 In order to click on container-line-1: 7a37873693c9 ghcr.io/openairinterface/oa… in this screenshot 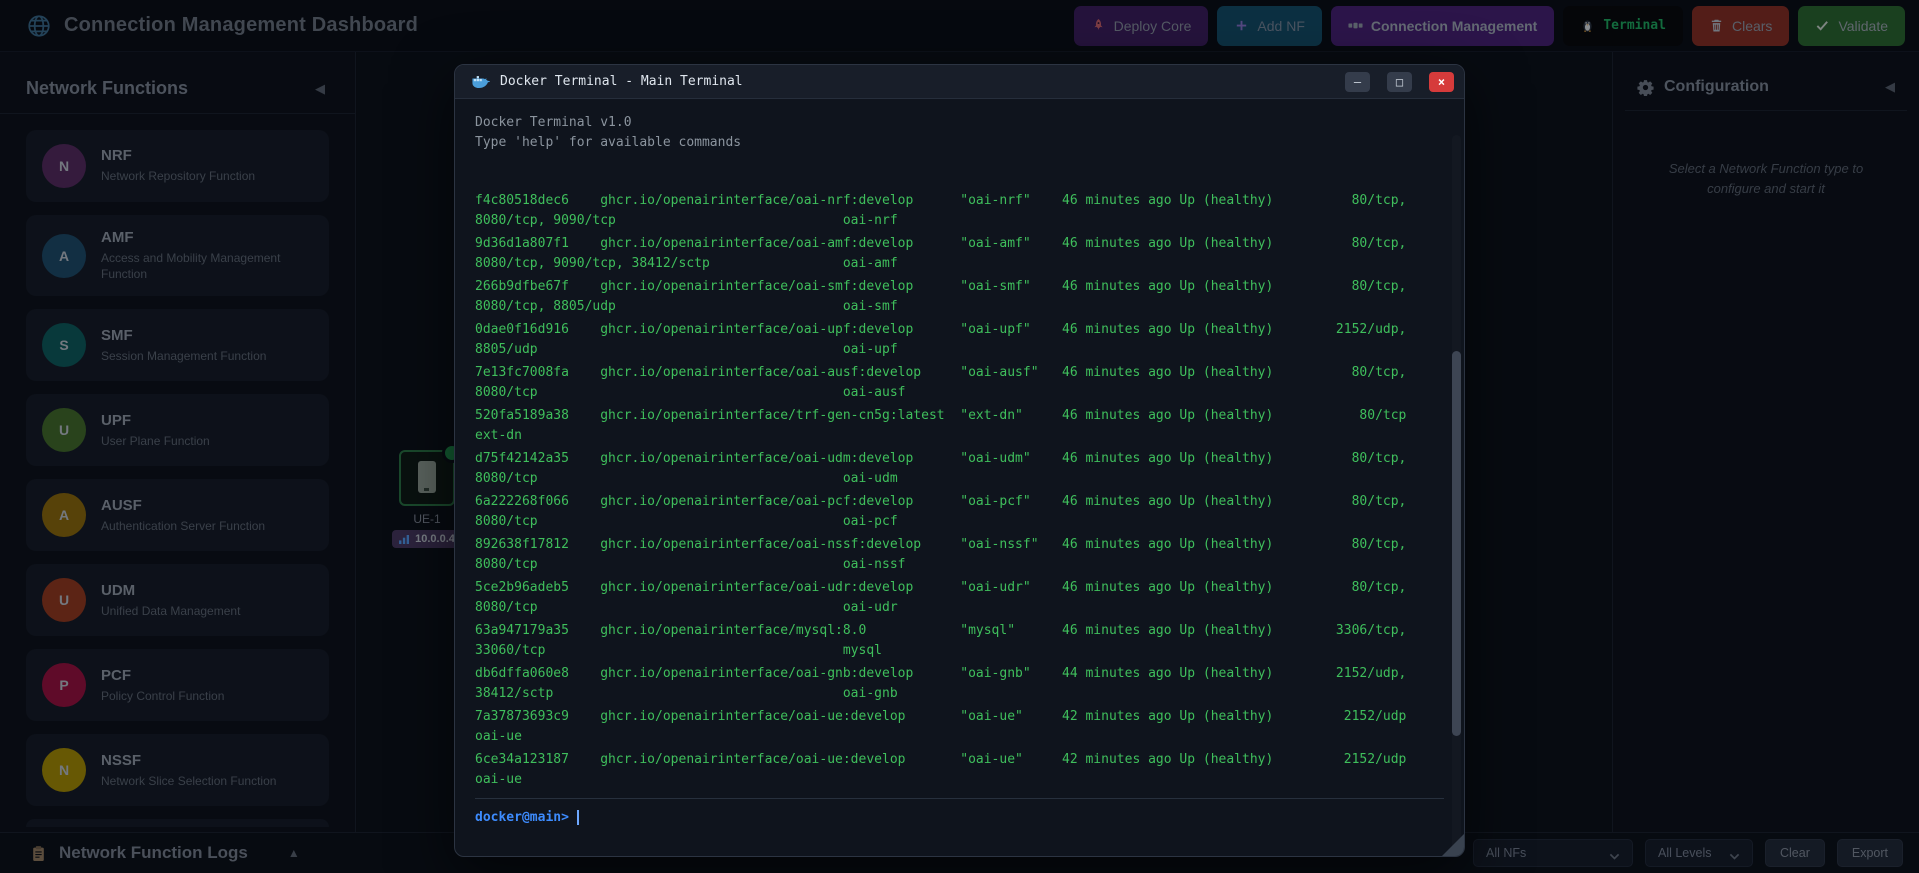, I will do `click(941, 716)`.